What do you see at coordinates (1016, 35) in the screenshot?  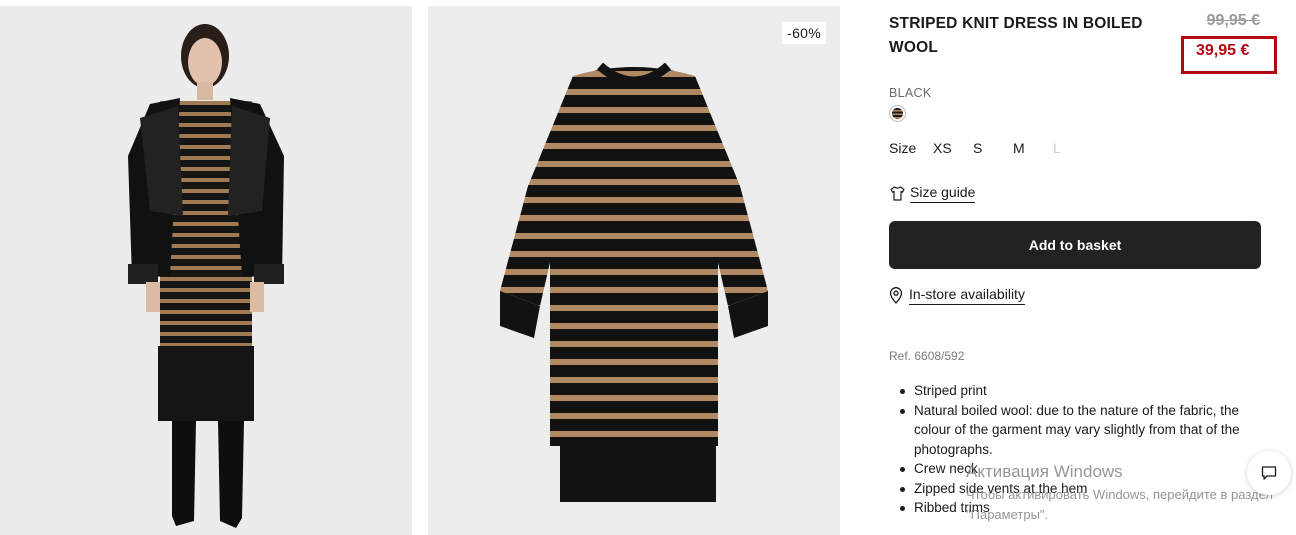 I see `product-title: STRIPED KNIT DRESS IN BOILED WOOL` at bounding box center [1016, 35].